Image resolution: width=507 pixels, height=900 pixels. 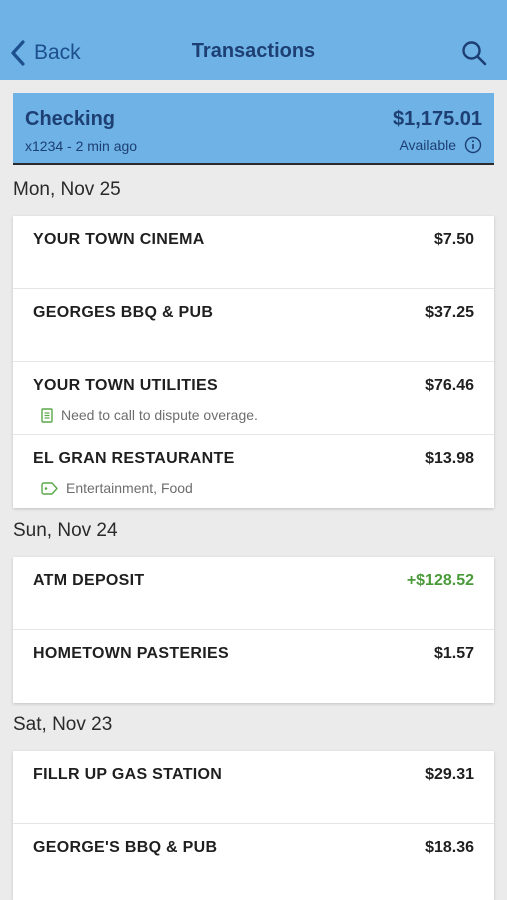 What do you see at coordinates (453, 653) in the screenshot?
I see `transaction-amount: $1.57` at bounding box center [453, 653].